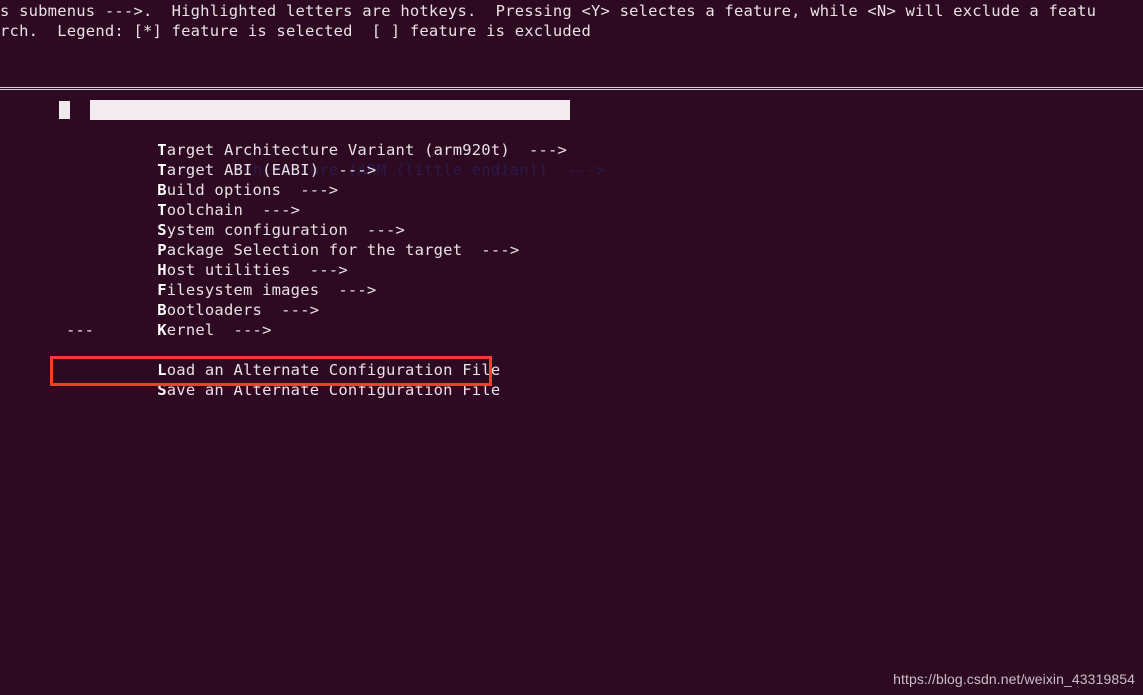 The height and width of the screenshot is (695, 1143). I want to click on hotkey-letter: S, so click(162, 390).